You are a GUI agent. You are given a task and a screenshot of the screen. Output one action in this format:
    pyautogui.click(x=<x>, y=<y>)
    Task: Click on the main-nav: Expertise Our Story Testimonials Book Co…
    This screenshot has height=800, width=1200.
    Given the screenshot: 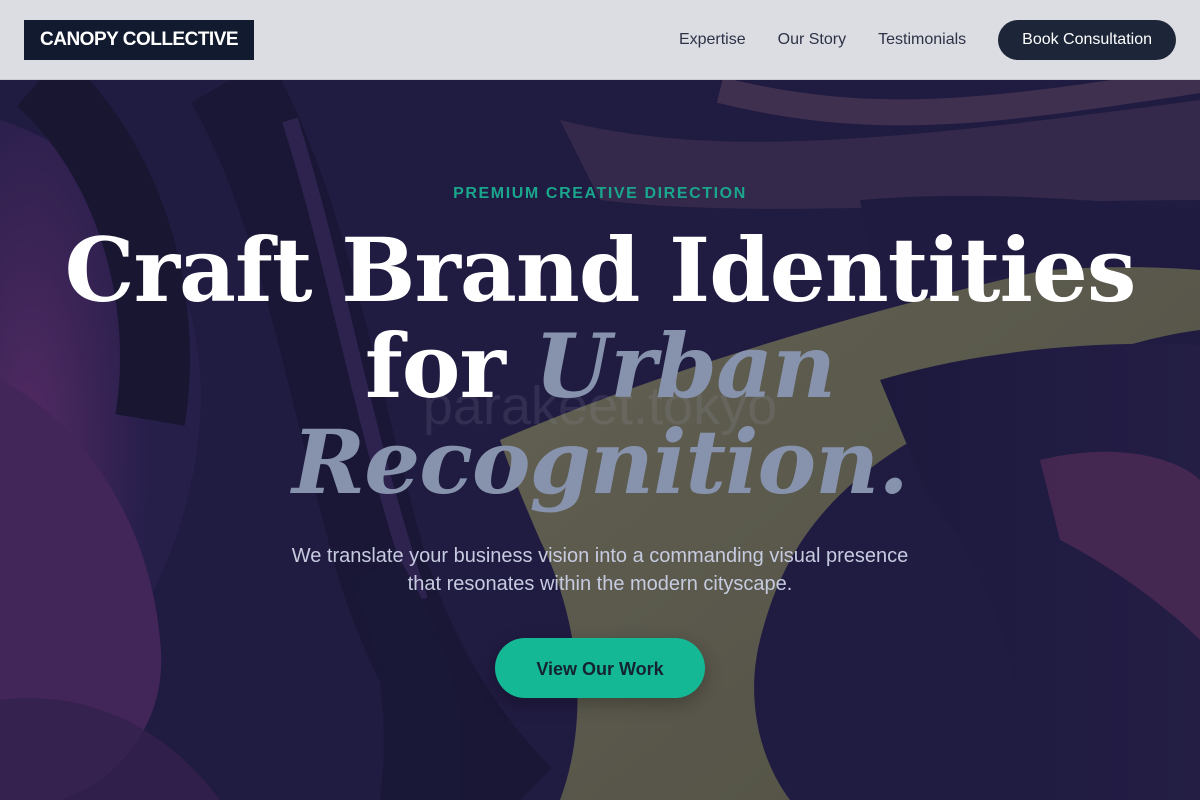 What is the action you would take?
    pyautogui.click(x=927, y=40)
    